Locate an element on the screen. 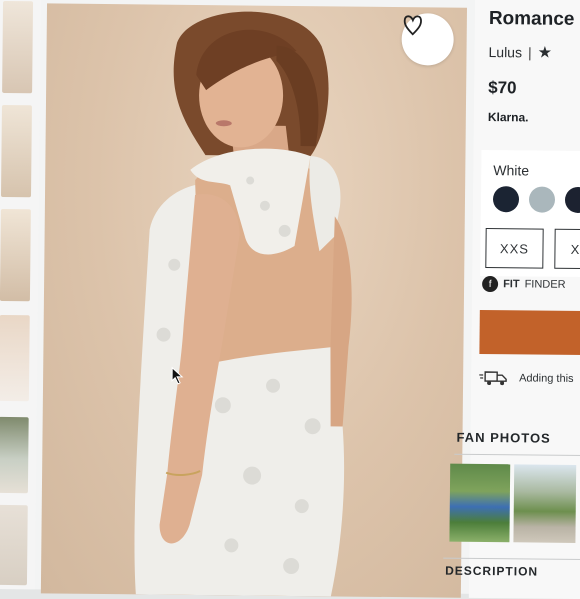 The image size is (580, 599). fit-finder-bold-label: FIT is located at coordinates (511, 284).